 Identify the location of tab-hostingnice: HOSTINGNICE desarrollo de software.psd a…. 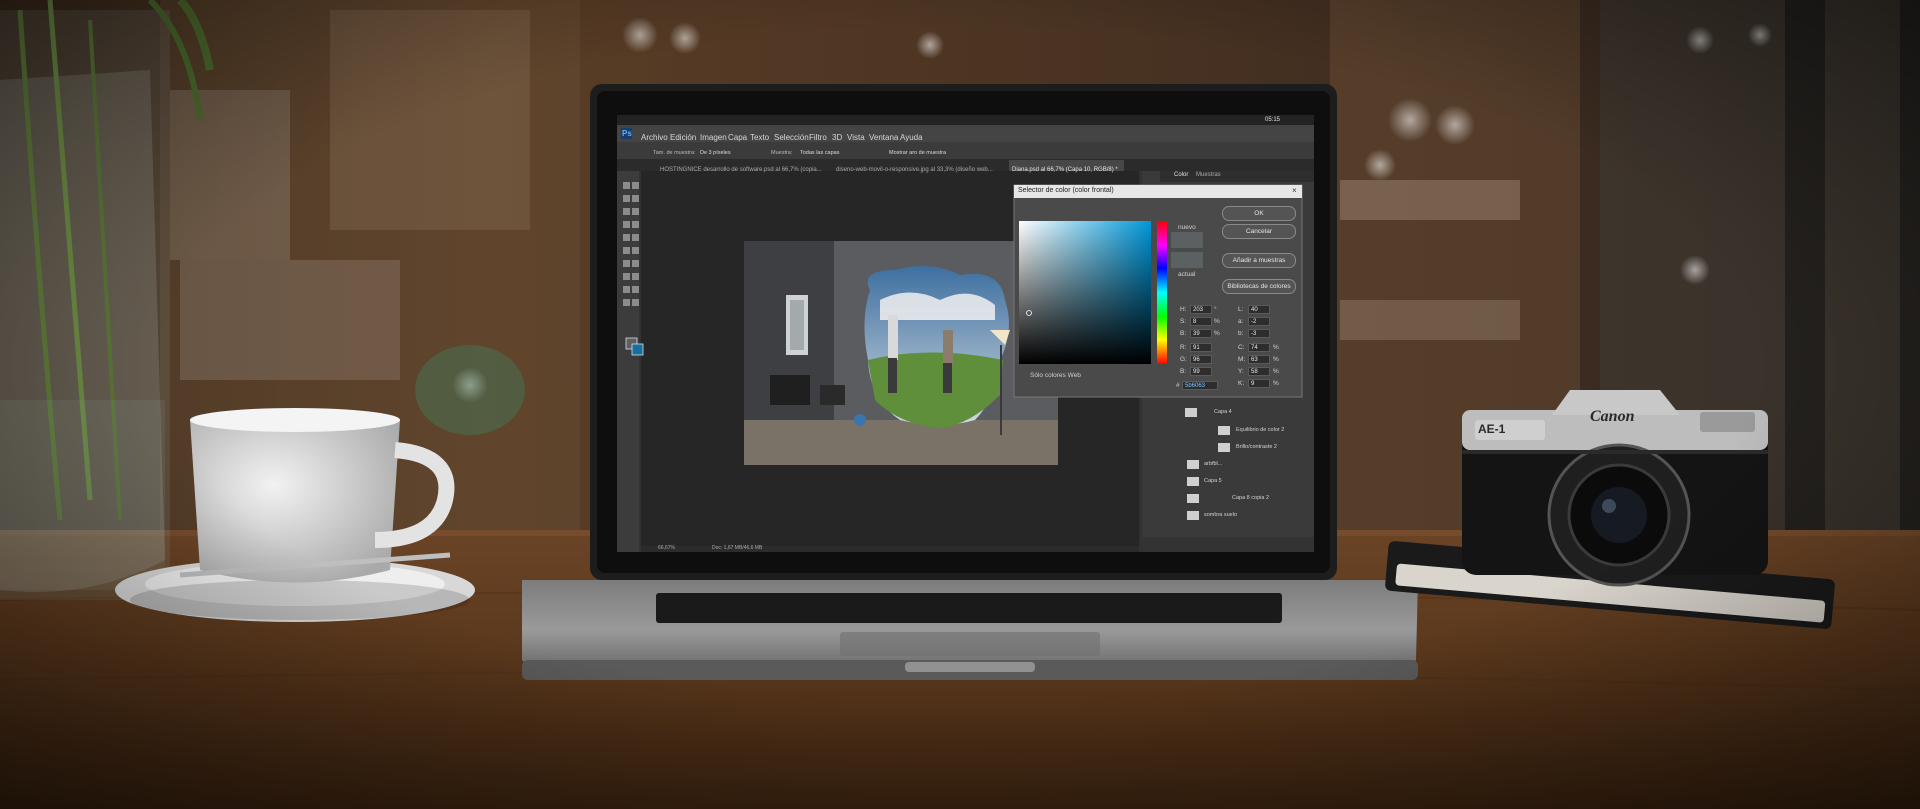
(741, 170).